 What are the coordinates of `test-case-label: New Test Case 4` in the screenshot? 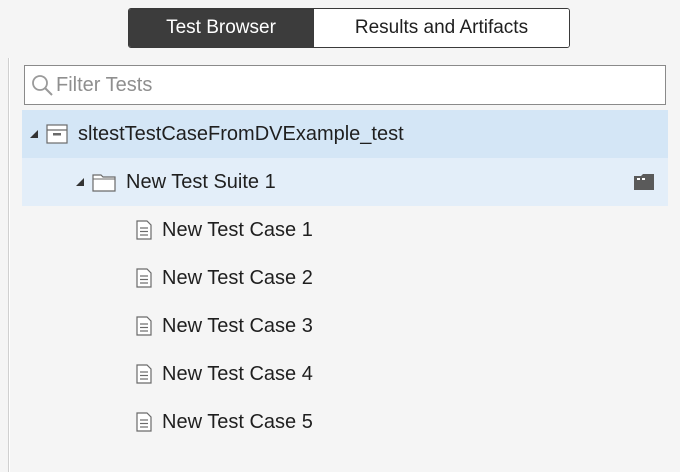 It's located at (237, 373).